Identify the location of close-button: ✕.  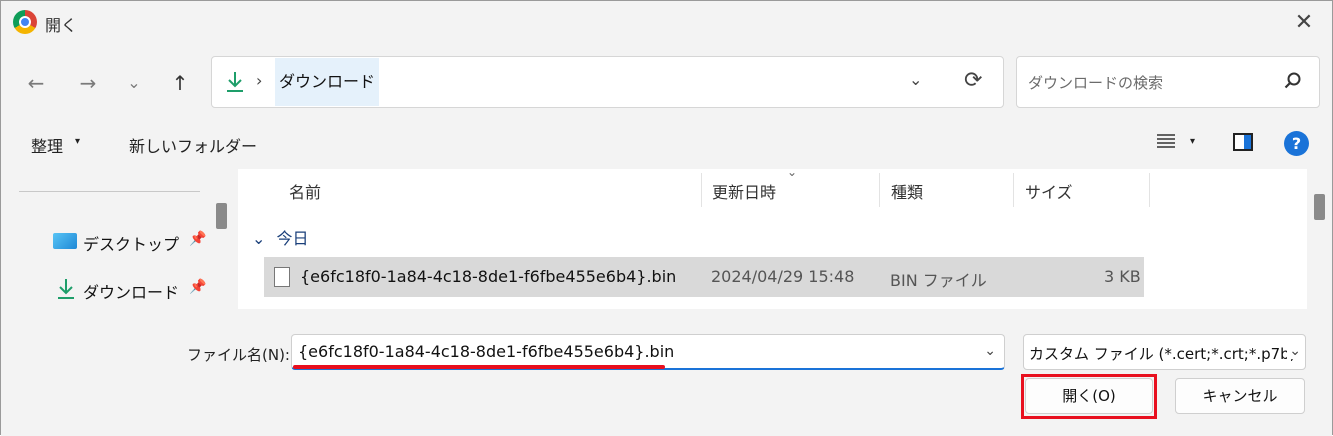
(1304, 23).